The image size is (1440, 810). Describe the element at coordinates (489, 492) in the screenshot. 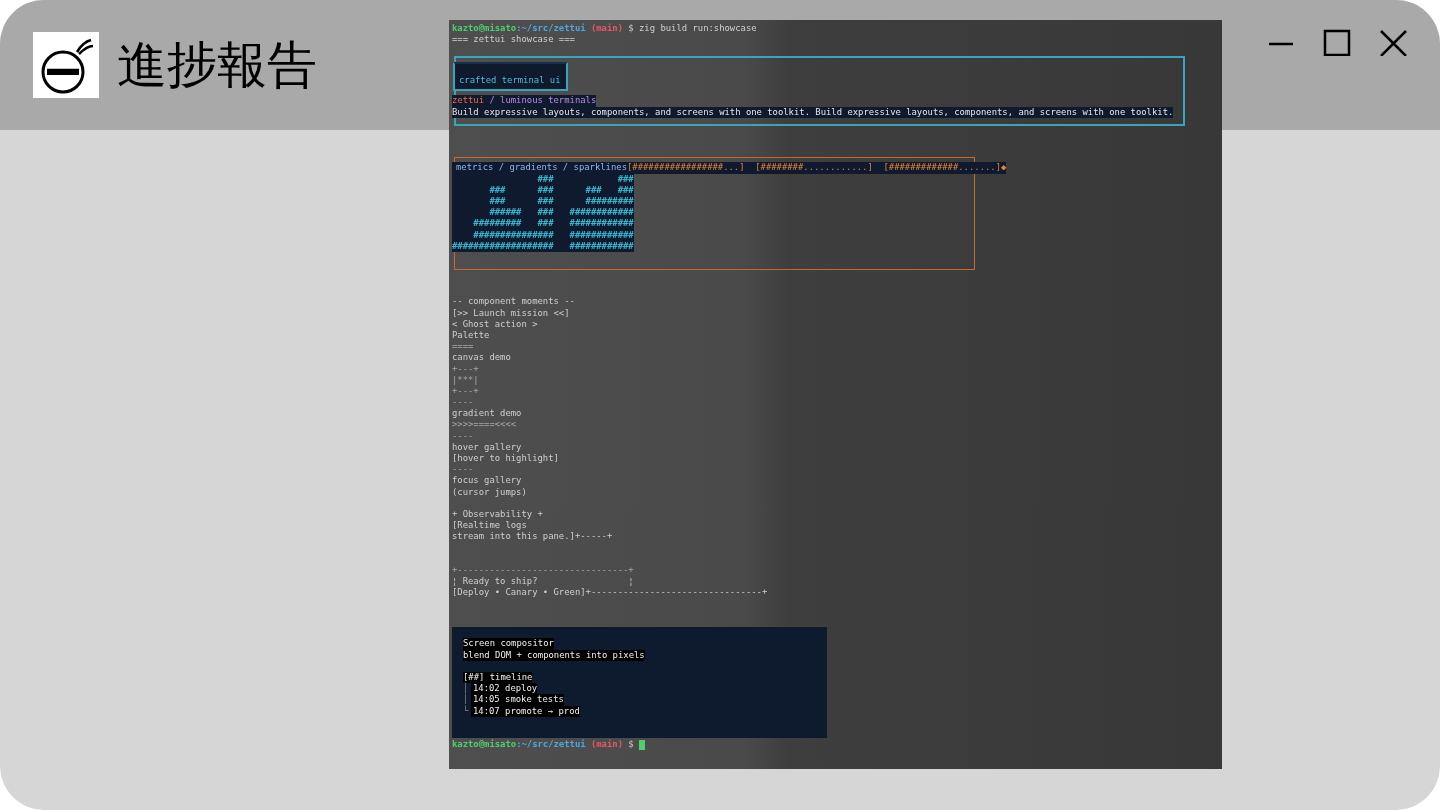

I see `terminal-line: (cursor jumps)` at that location.